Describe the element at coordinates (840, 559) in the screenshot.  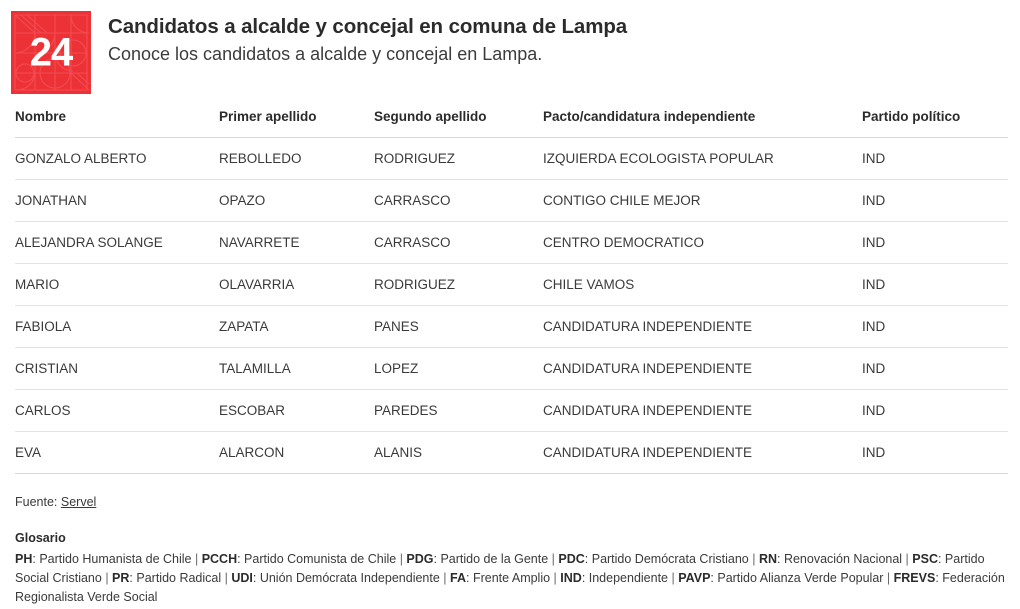
I see `glossary-definition: : Renovación Nacional` at that location.